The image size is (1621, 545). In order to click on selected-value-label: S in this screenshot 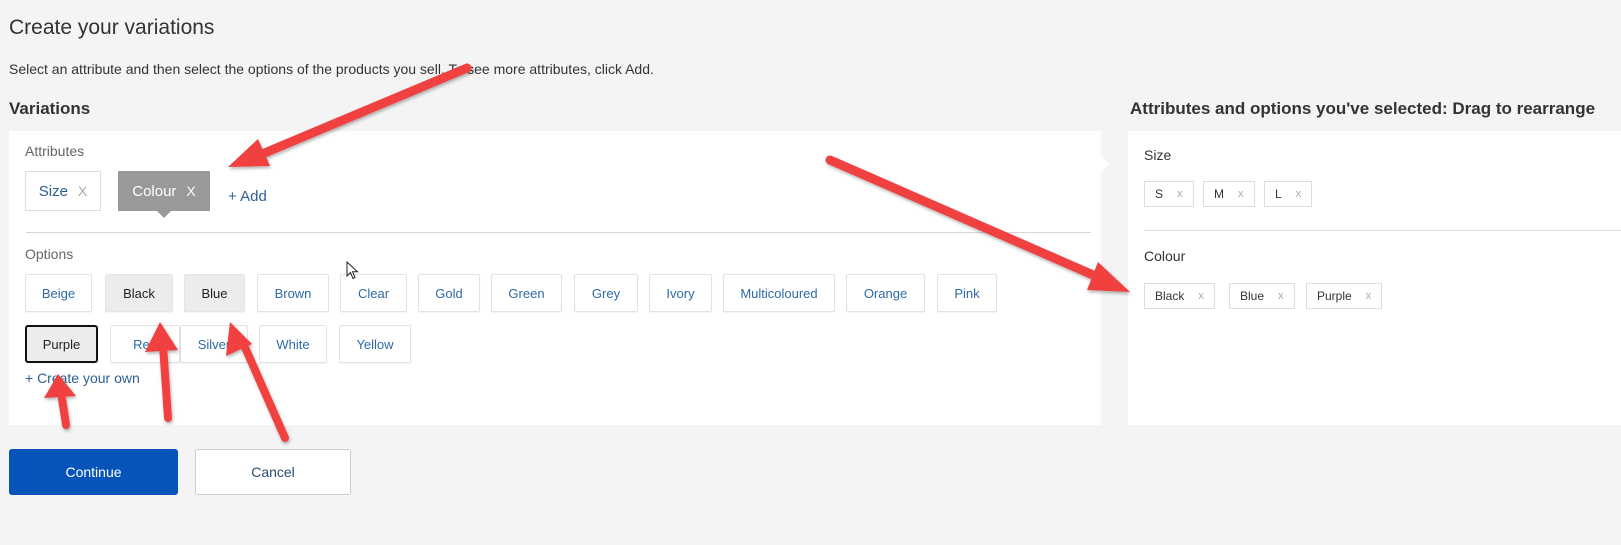, I will do `click(1159, 194)`.